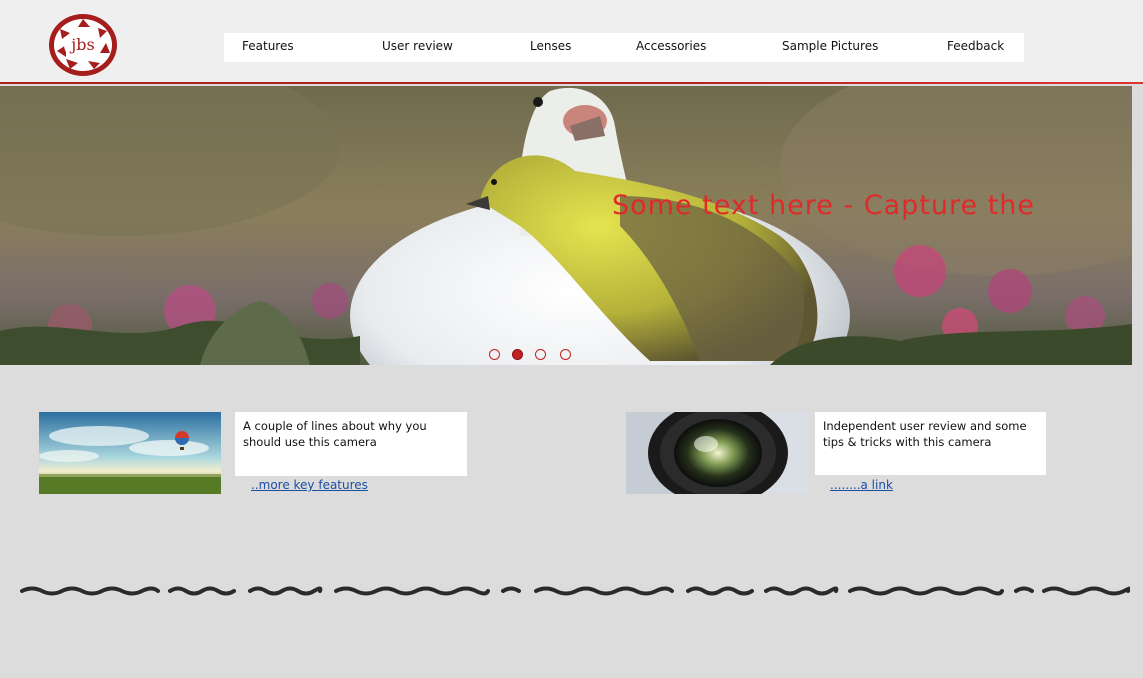  I want to click on placeholder-scribble-text, so click(575, 591).